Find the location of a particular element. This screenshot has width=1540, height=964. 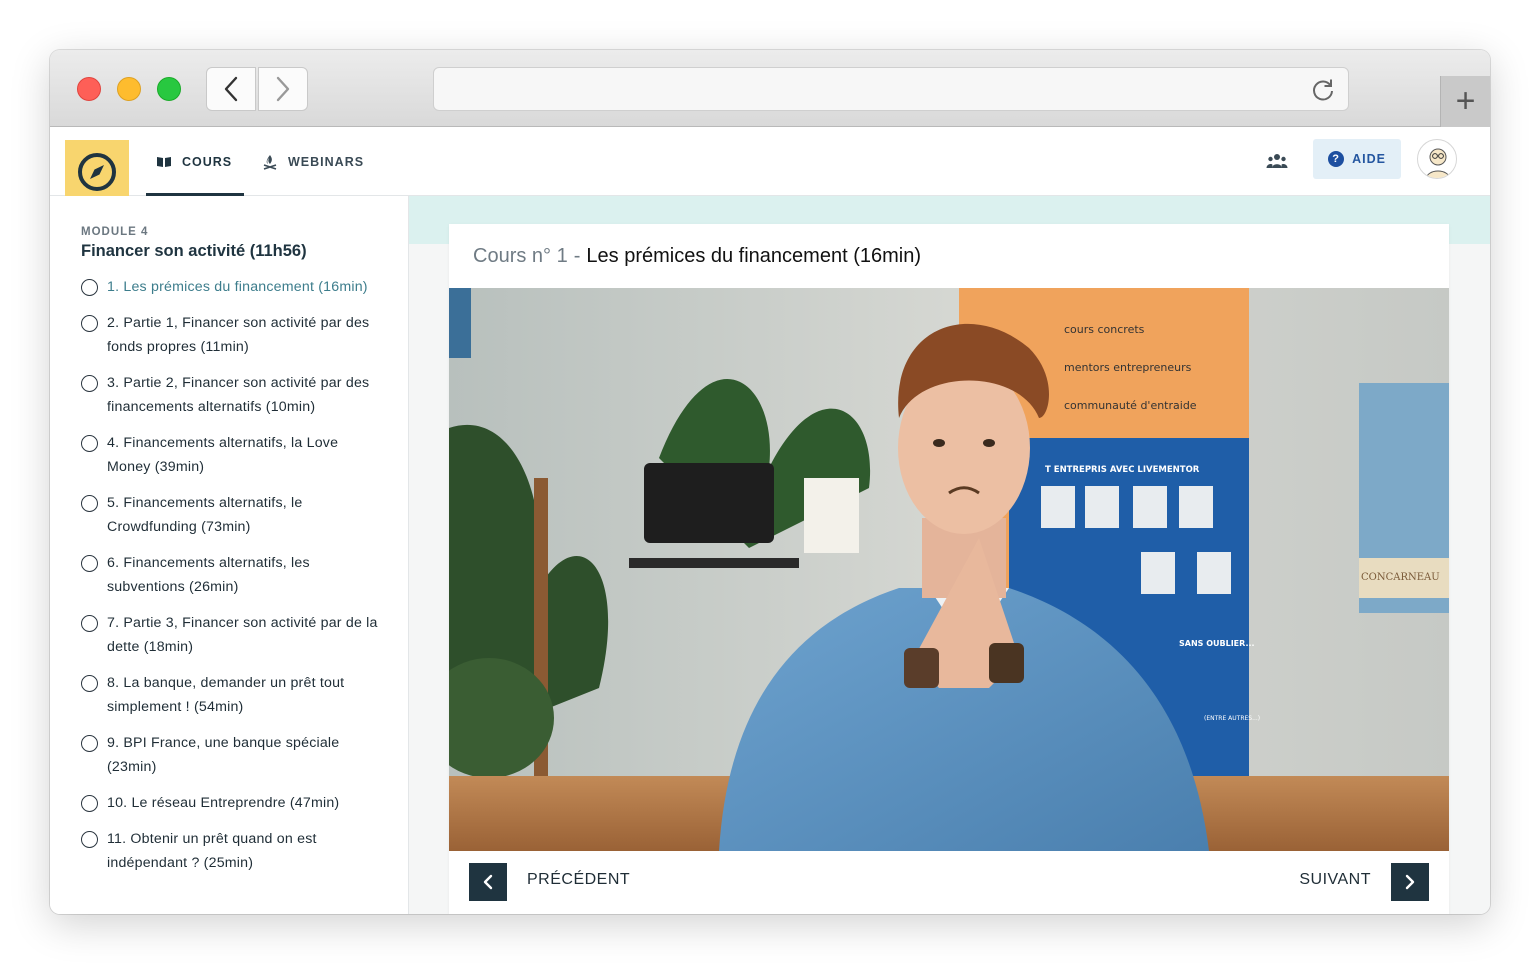

app-logo is located at coordinates (97, 172).